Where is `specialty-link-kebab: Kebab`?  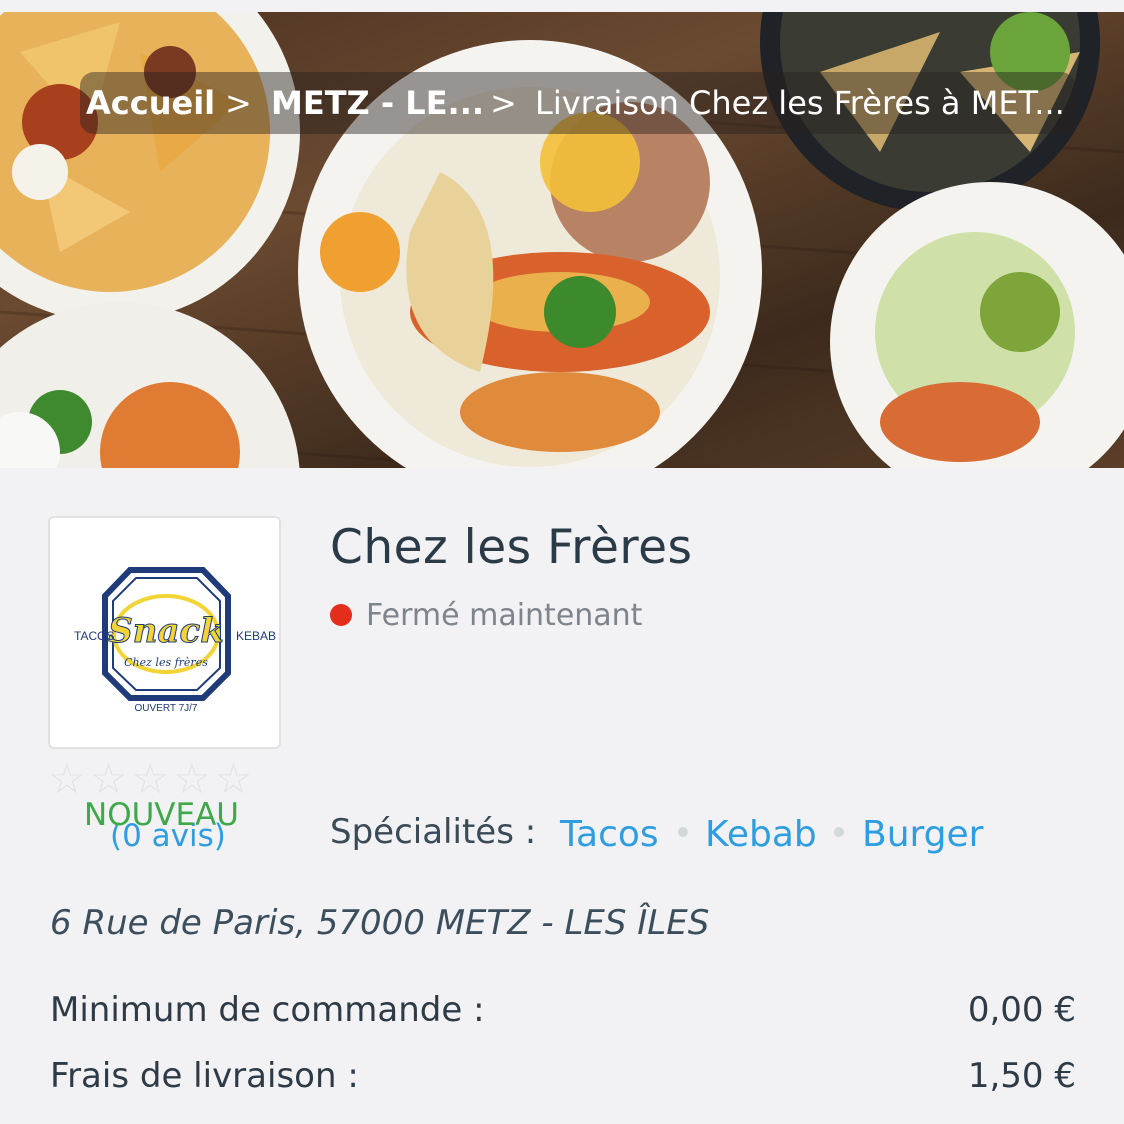 specialty-link-kebab: Kebab is located at coordinates (761, 834).